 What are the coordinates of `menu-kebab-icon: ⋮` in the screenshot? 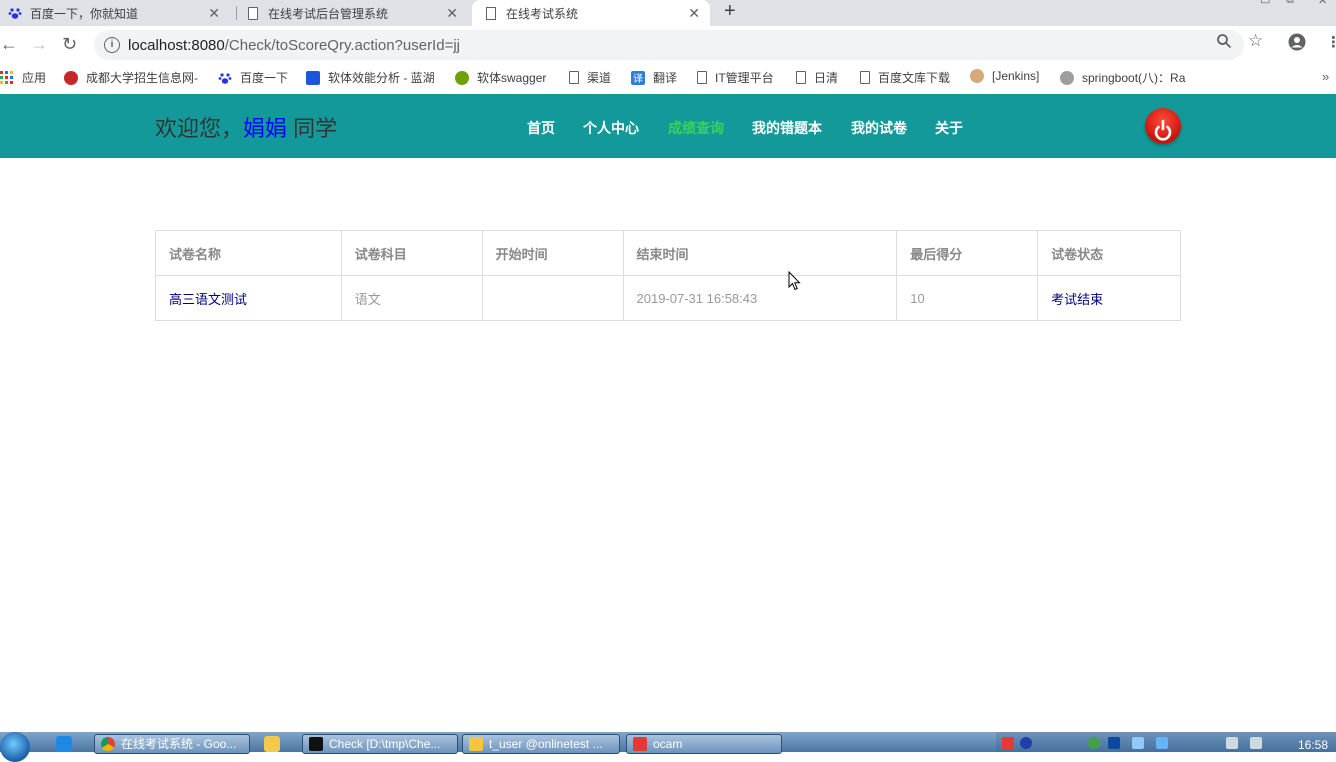 It's located at (1331, 42).